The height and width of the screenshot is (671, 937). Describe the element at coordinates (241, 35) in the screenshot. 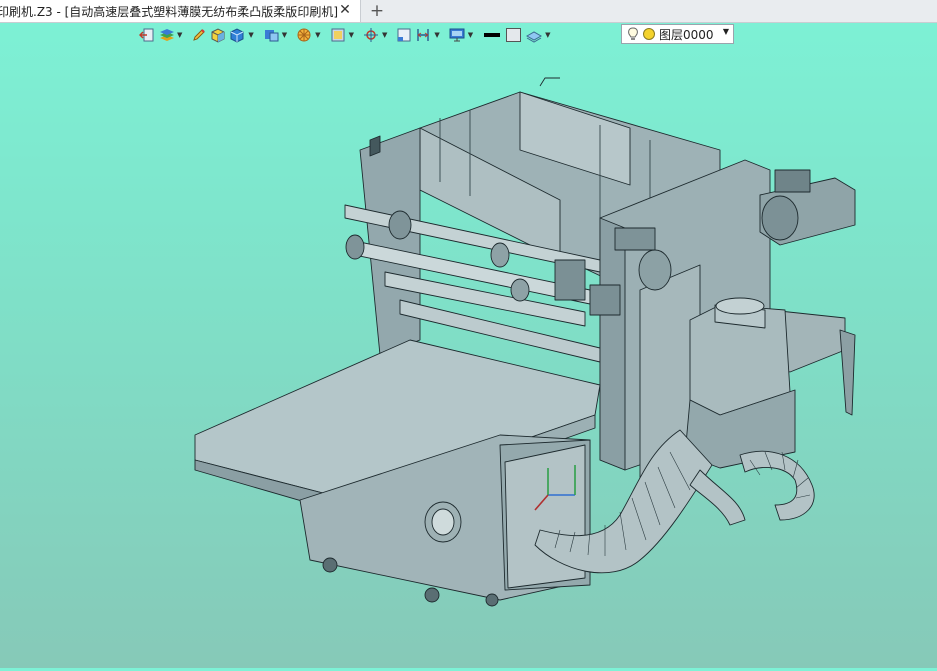

I see `cube-blue-icon: ▼` at that location.